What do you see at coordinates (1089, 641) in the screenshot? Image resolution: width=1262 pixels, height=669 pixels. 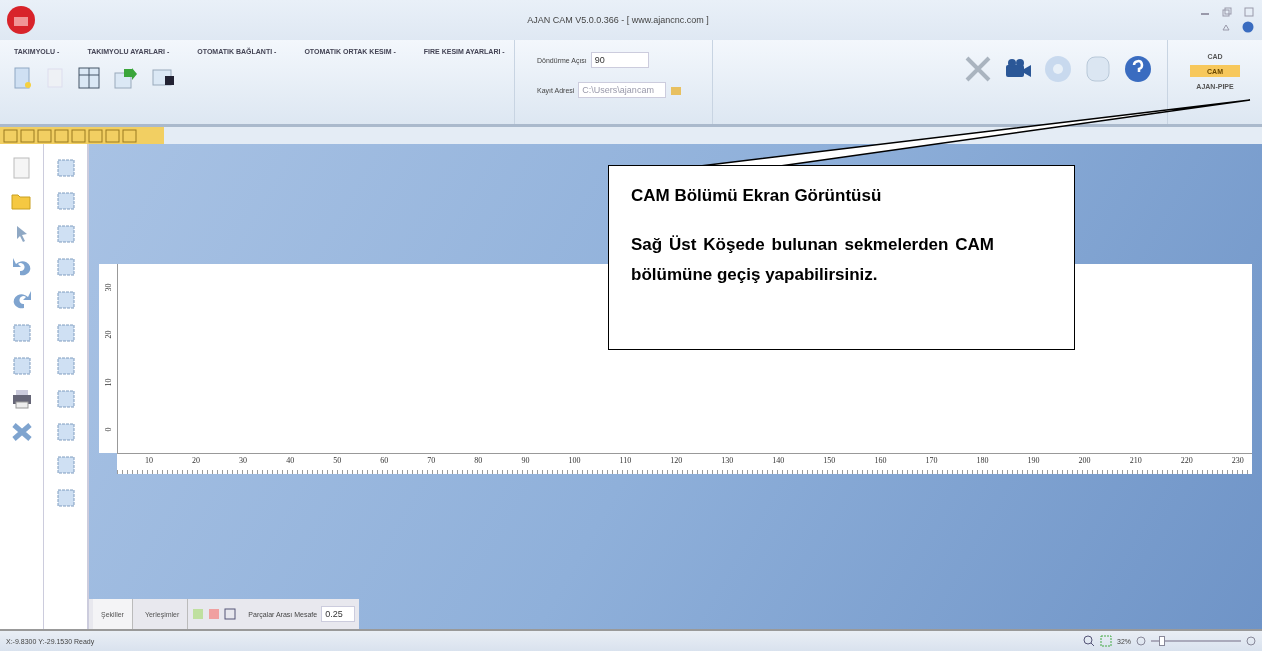 I see `zoom-icon` at bounding box center [1089, 641].